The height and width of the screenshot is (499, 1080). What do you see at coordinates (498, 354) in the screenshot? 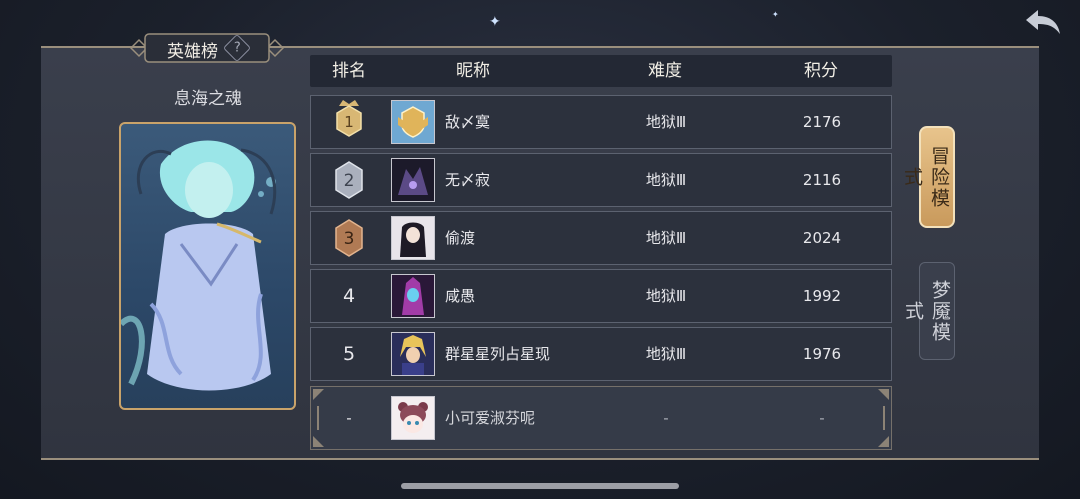
I see `player-nickname: 群星星列占星现` at bounding box center [498, 354].